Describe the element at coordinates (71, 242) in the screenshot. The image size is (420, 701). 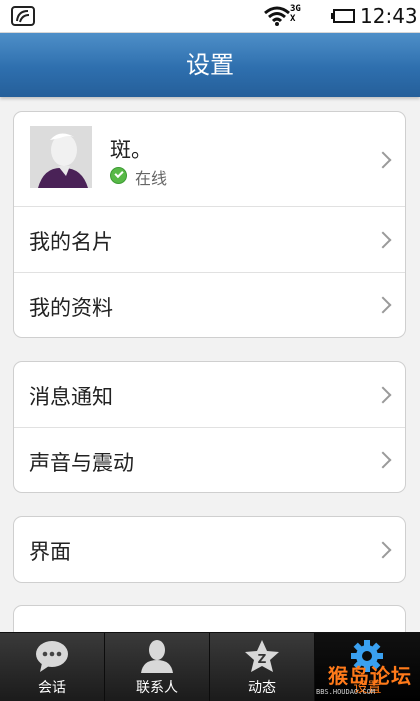
I see `menu-item-label: 我的名片` at that location.